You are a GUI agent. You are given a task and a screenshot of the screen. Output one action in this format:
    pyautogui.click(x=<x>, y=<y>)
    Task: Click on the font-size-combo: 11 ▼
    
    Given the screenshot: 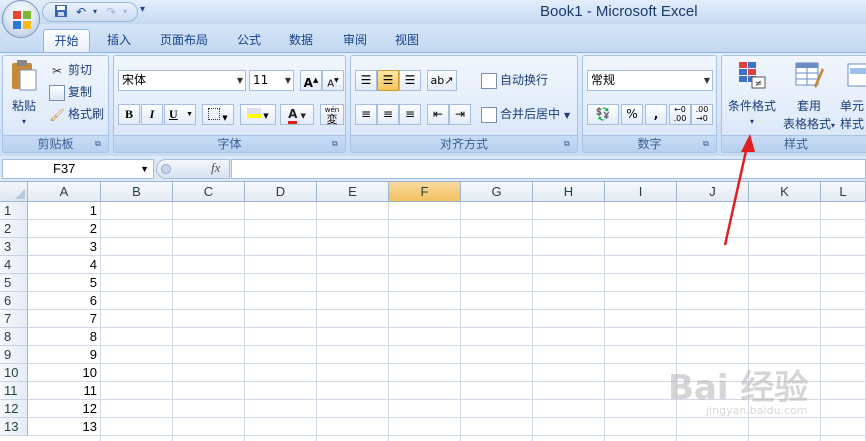 What is the action you would take?
    pyautogui.click(x=271, y=80)
    